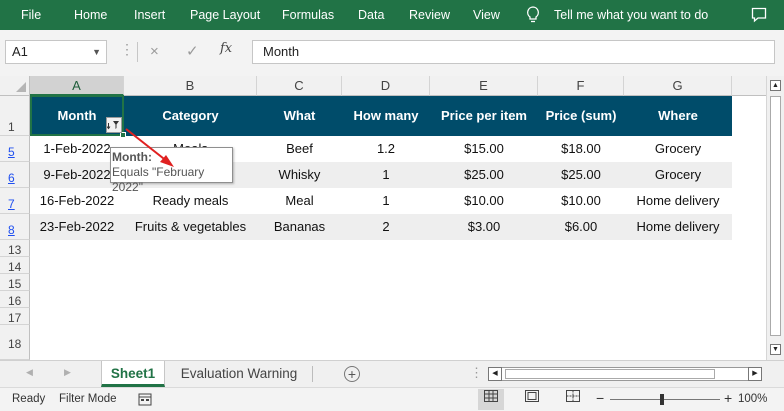  Describe the element at coordinates (15, 265) in the screenshot. I see `row-header-14: 14` at that location.